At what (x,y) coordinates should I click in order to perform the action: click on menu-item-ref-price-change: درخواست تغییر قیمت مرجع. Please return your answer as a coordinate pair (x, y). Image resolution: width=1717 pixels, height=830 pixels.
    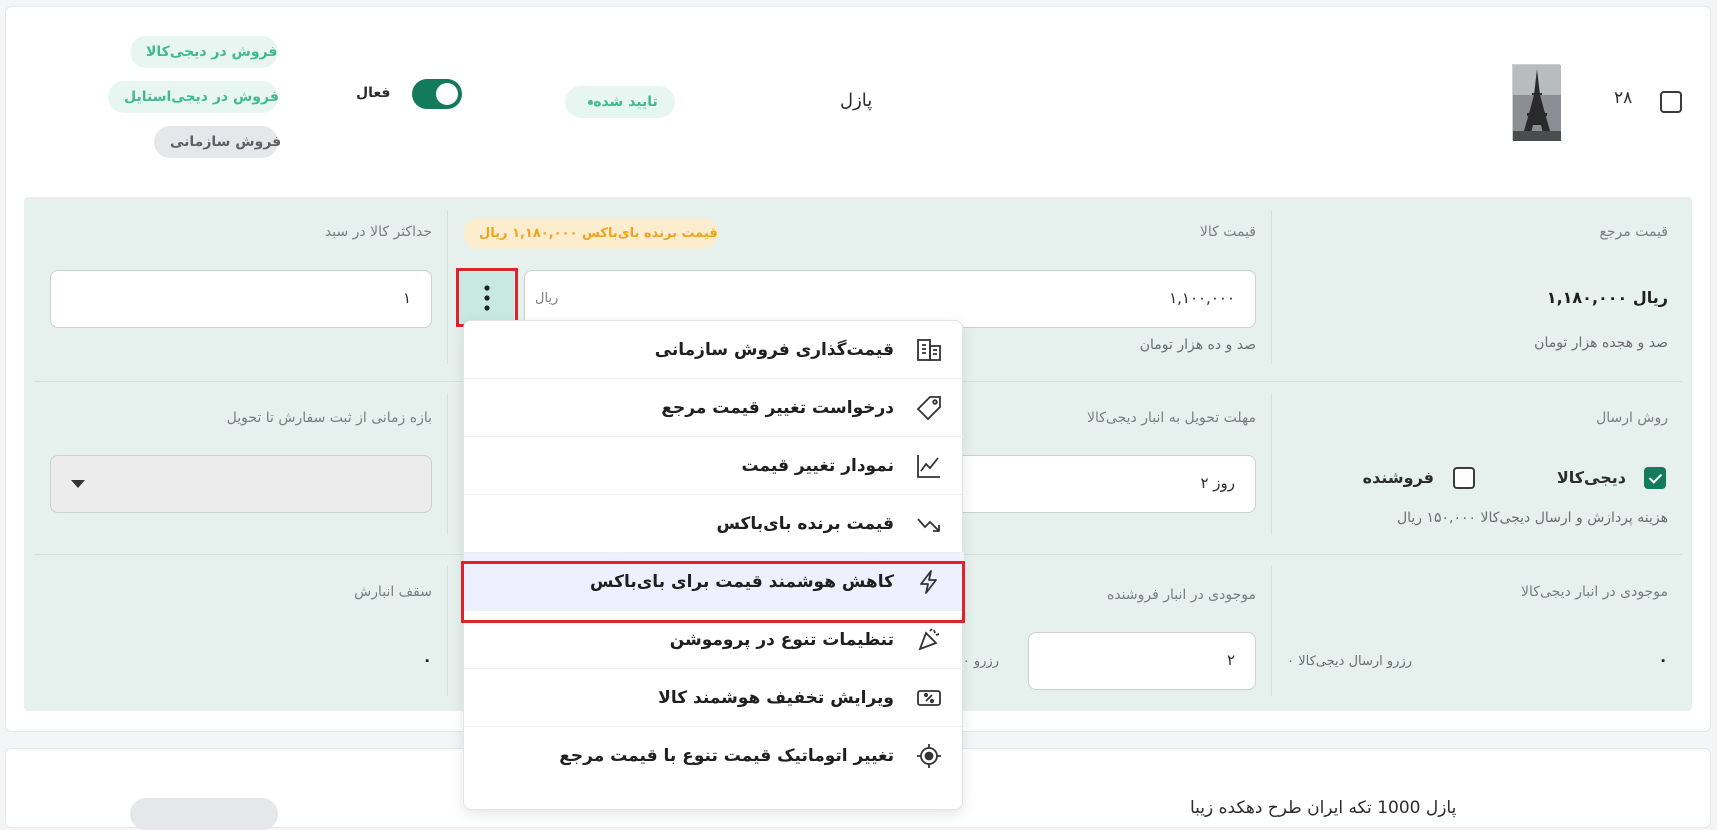
    Looking at the image, I should click on (714, 408).